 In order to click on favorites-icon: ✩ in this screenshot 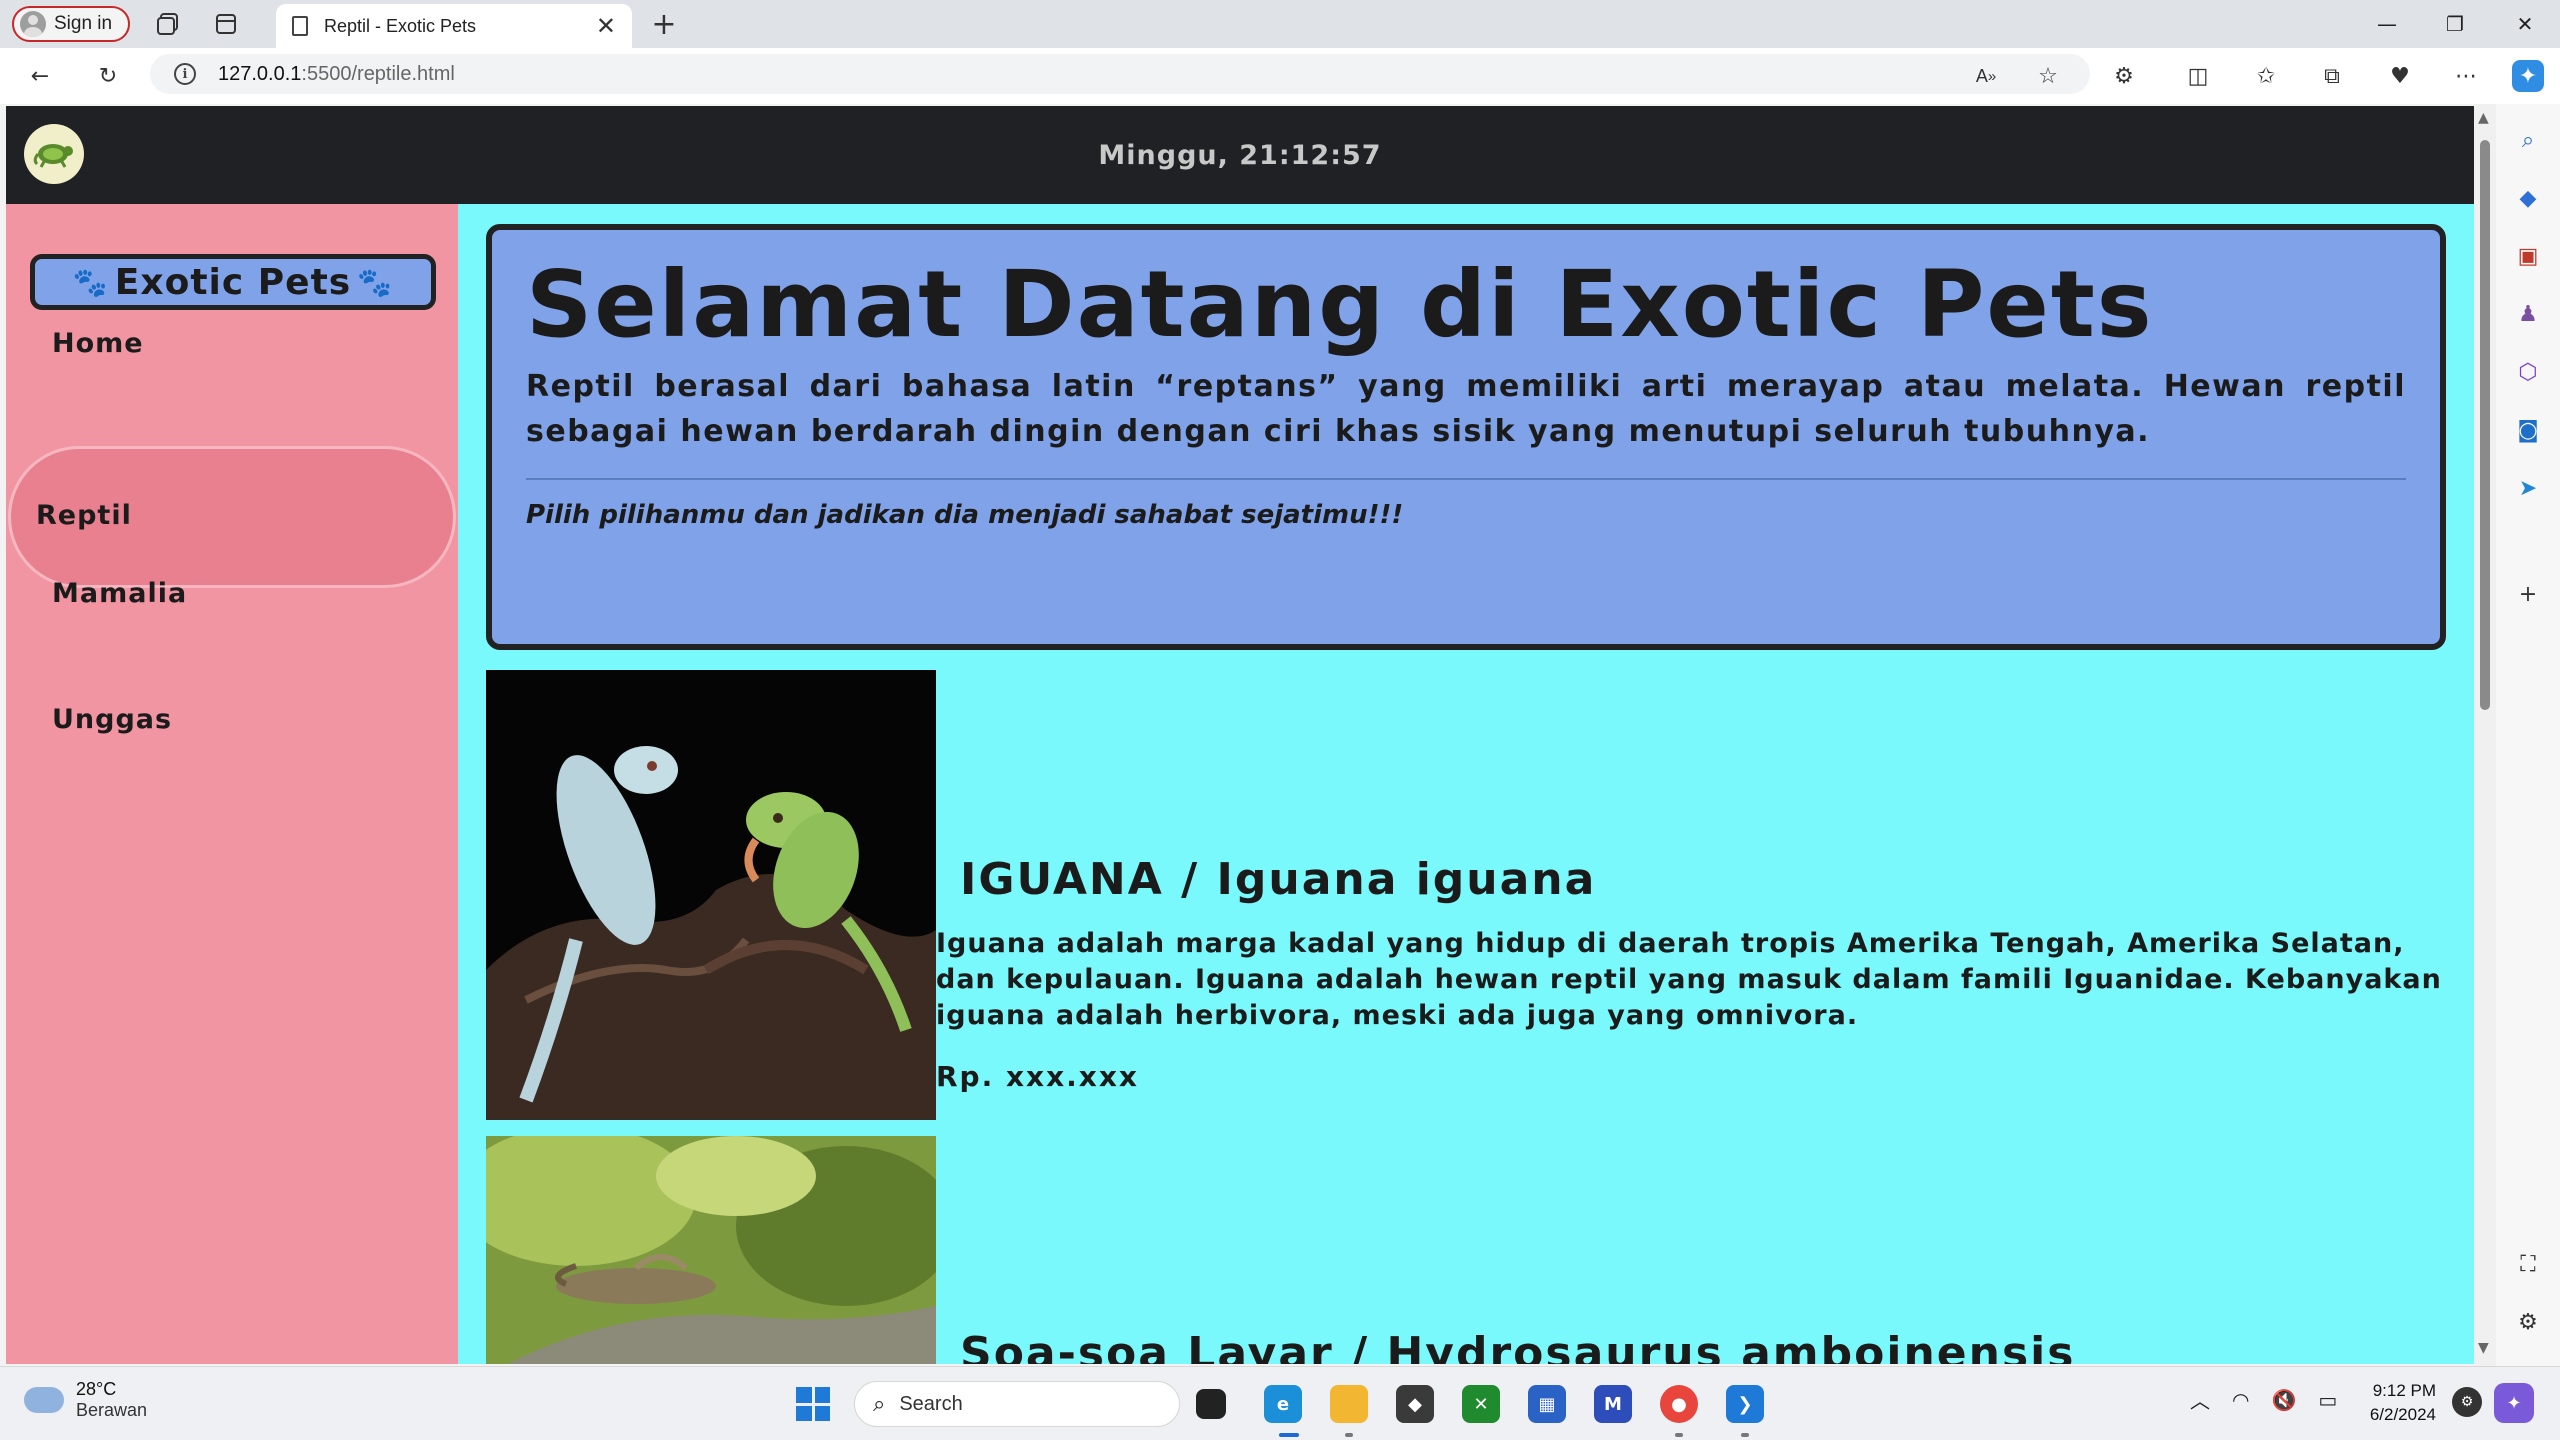, I will do `click(2266, 76)`.